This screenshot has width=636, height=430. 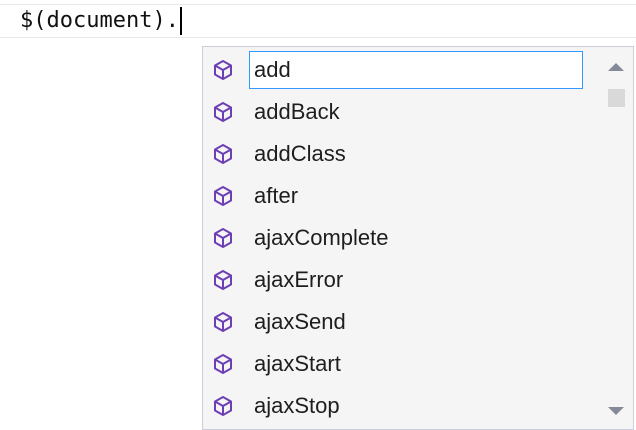 I want to click on completion-item-label: ajaxSend, so click(x=300, y=321).